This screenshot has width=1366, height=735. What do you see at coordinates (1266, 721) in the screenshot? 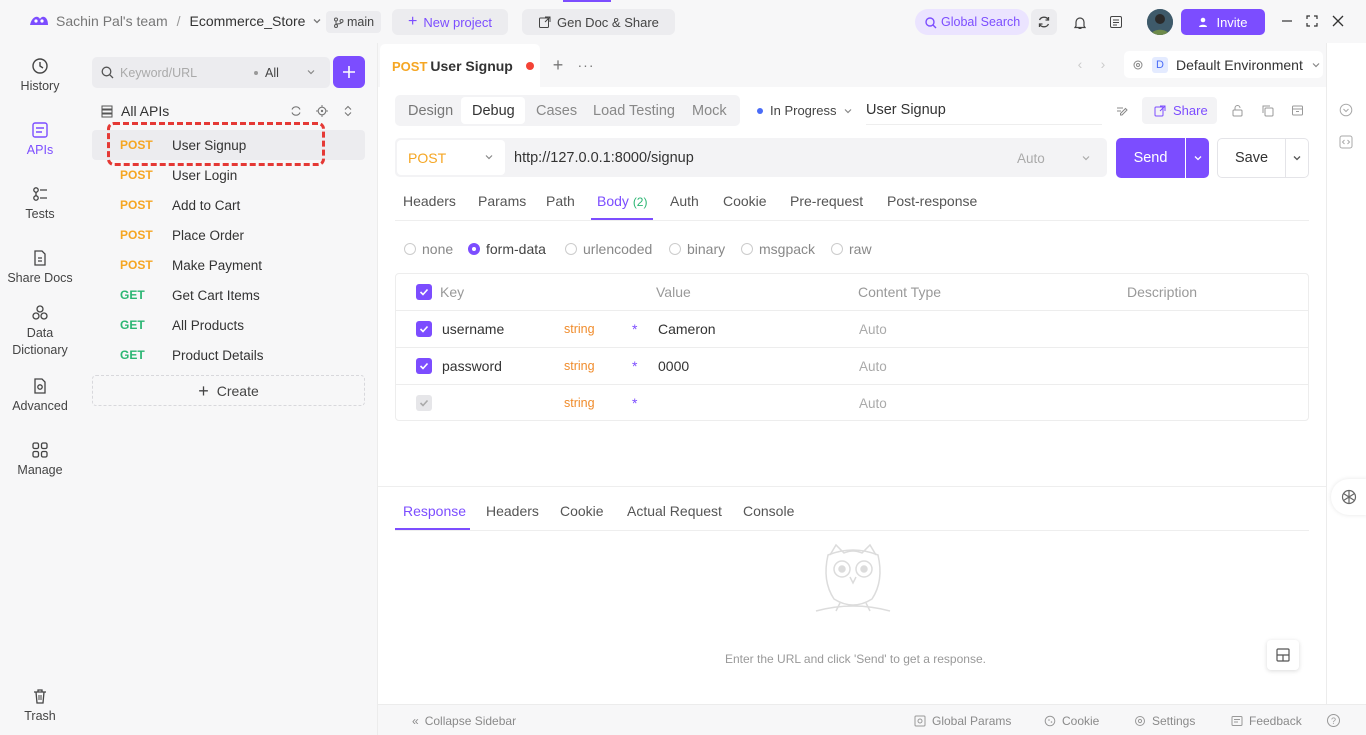
I see `feedback-button: Feedback` at bounding box center [1266, 721].